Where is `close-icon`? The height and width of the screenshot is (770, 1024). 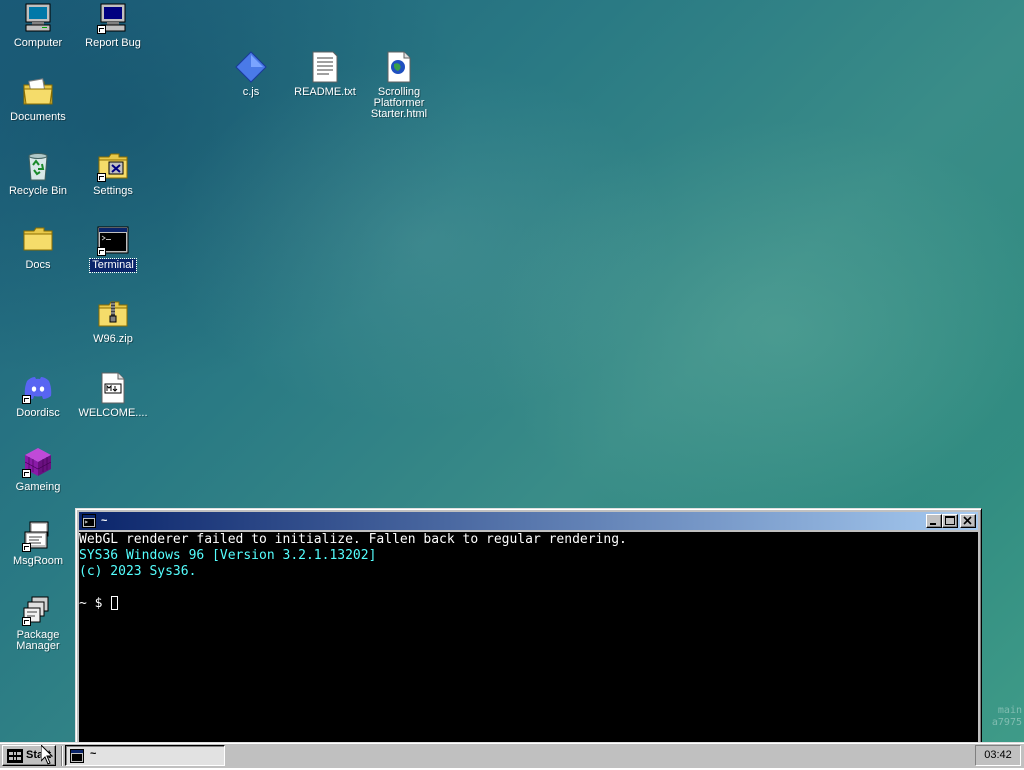 close-icon is located at coordinates (967, 520).